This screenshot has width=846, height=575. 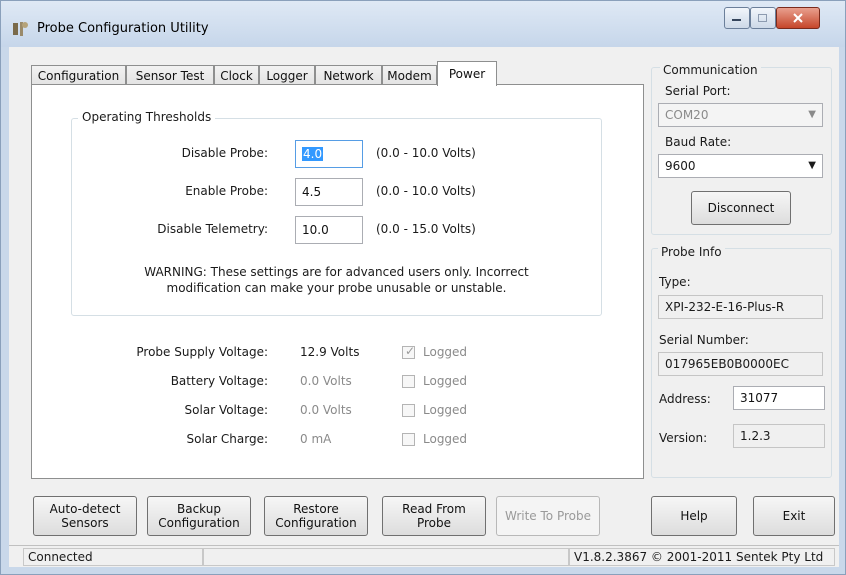 I want to click on solar-voltage-label: Solar Voltage:, so click(x=226, y=410).